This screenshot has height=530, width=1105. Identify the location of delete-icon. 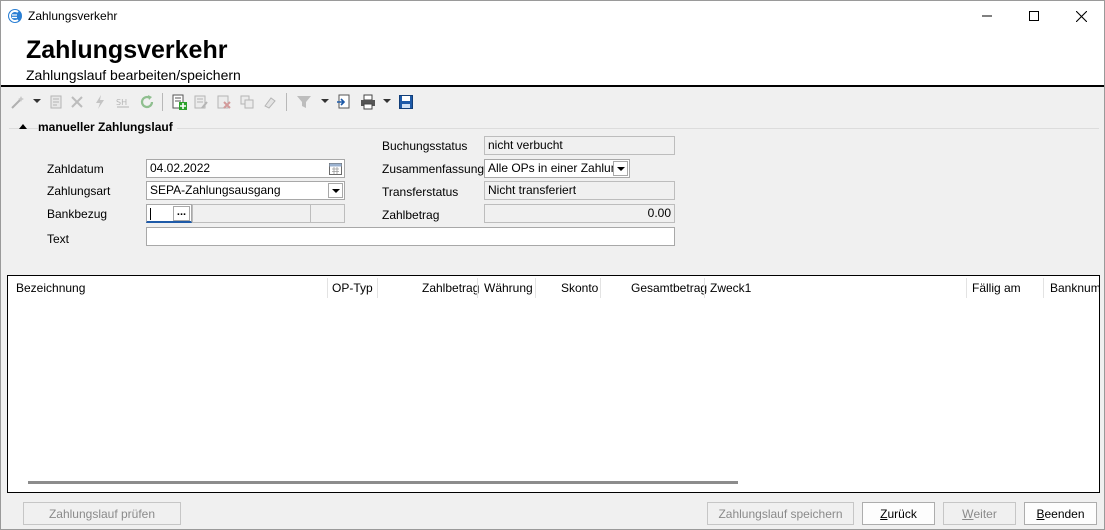
(77, 102).